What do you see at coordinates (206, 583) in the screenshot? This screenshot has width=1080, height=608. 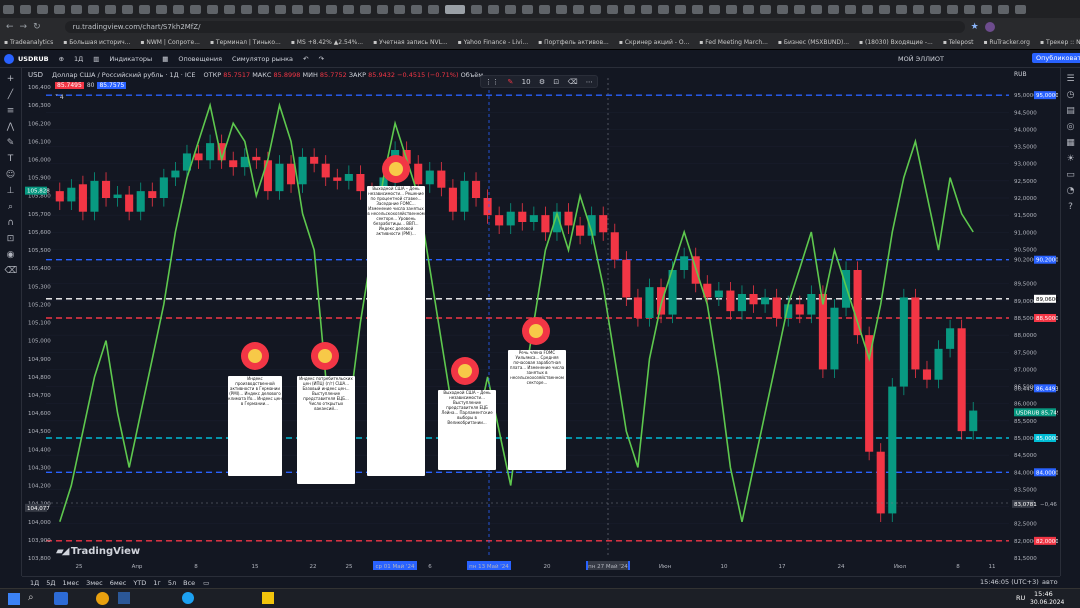 I see `goto-date-icon: ▭` at bounding box center [206, 583].